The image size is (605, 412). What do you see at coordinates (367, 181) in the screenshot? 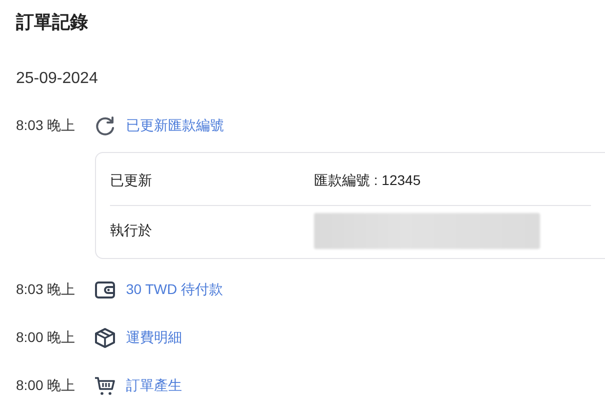
I see `detail-value: 匯款編號 : 12345` at bounding box center [367, 181].